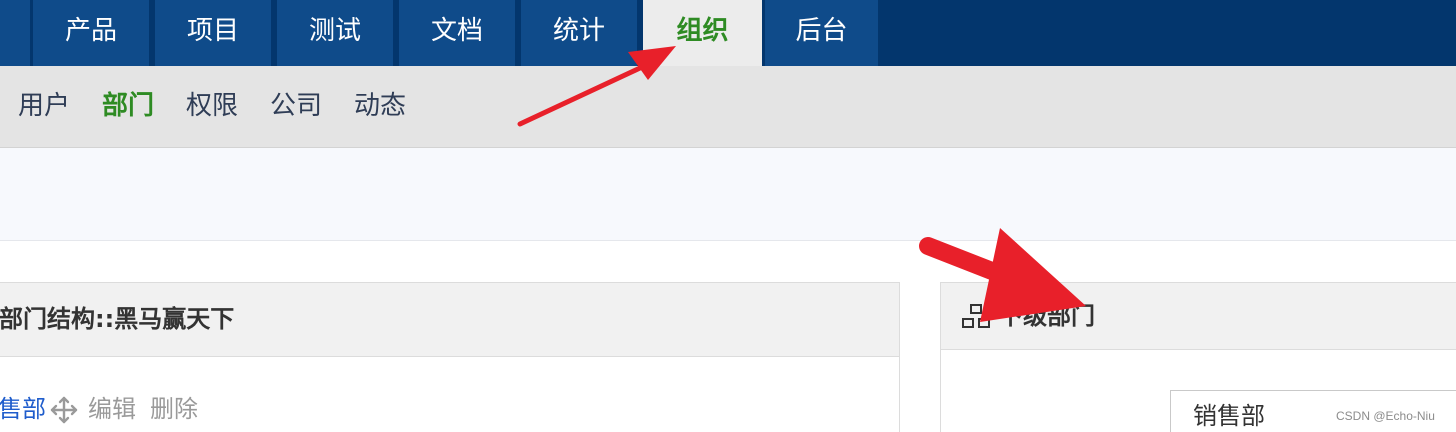  I want to click on tab-statistics: 统计, so click(580, 33).